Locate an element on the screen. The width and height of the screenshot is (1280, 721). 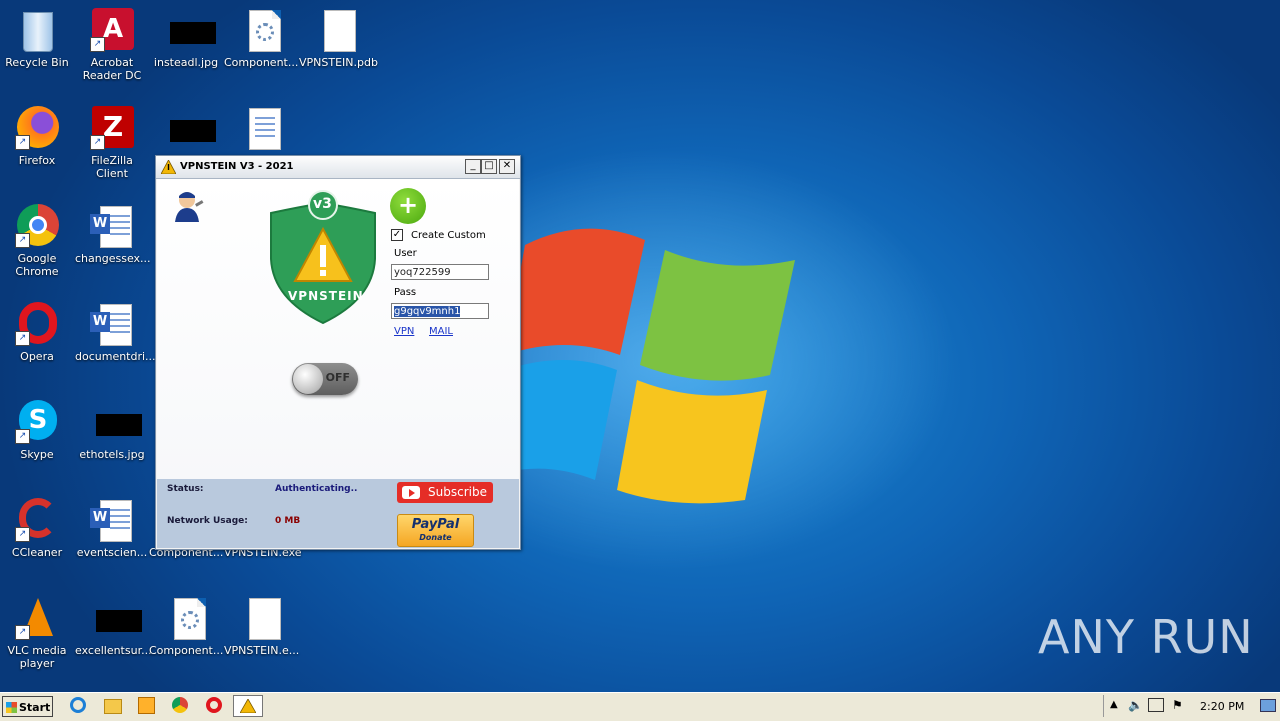
desktop-icon-opera: ↗ Opera is located at coordinates (37, 332).